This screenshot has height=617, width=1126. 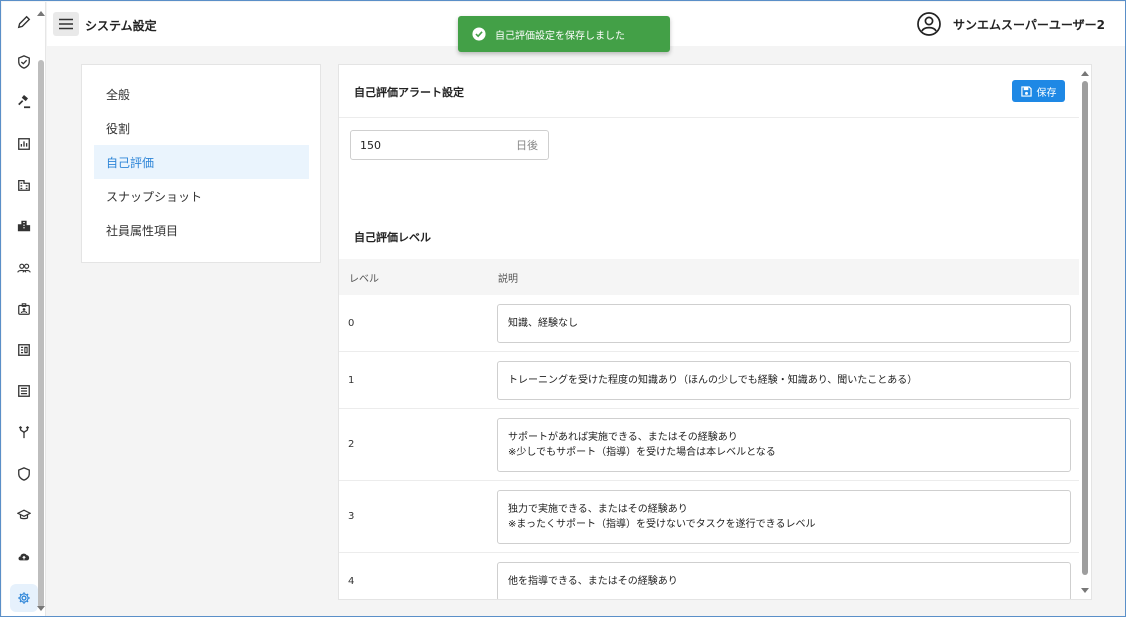 I want to click on building-icon, so click(x=24, y=185).